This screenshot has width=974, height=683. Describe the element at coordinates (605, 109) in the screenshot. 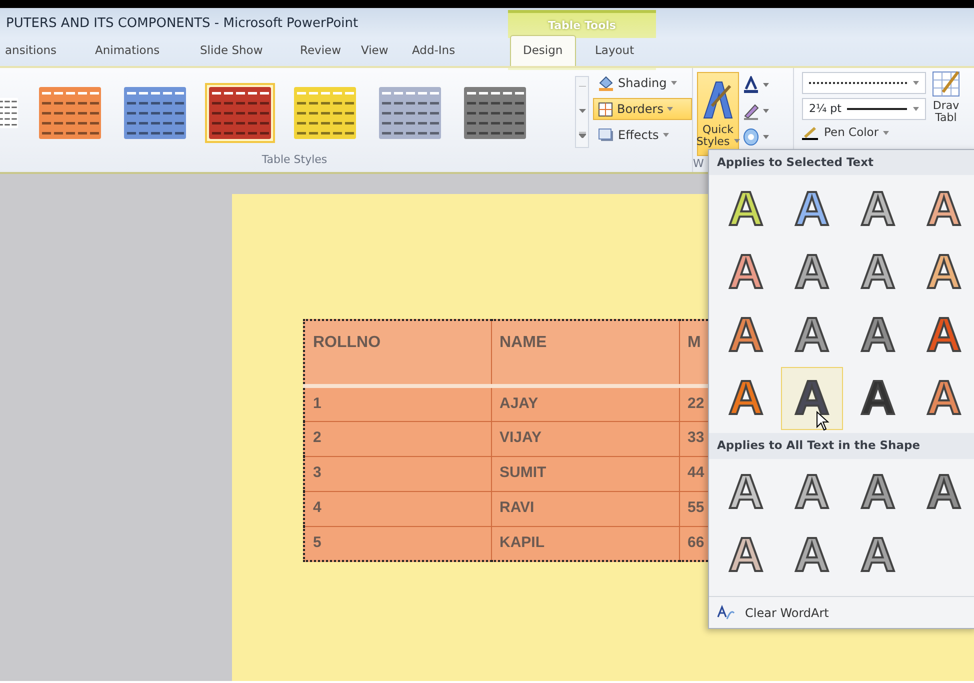

I see `borders-icon` at that location.